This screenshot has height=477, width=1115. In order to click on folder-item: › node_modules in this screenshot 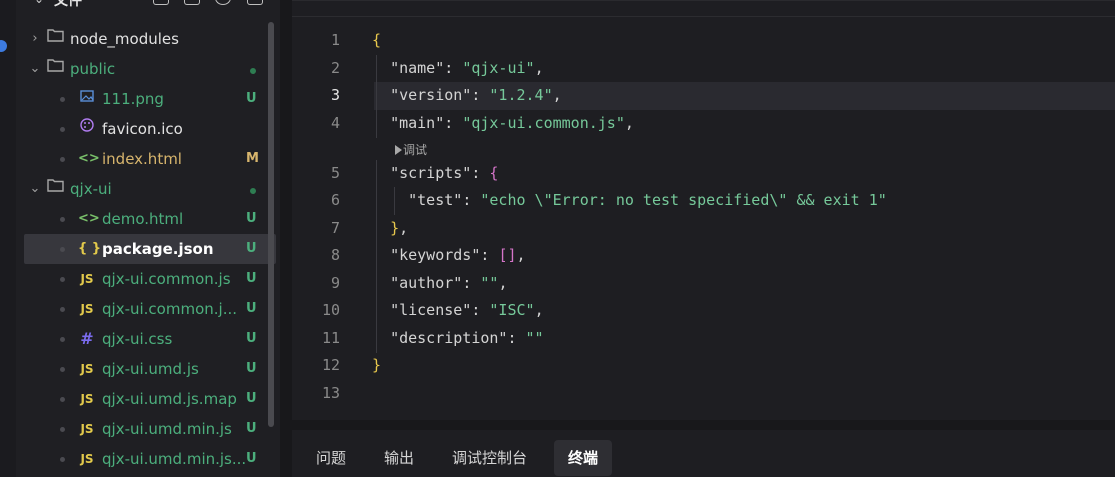, I will do `click(150, 39)`.